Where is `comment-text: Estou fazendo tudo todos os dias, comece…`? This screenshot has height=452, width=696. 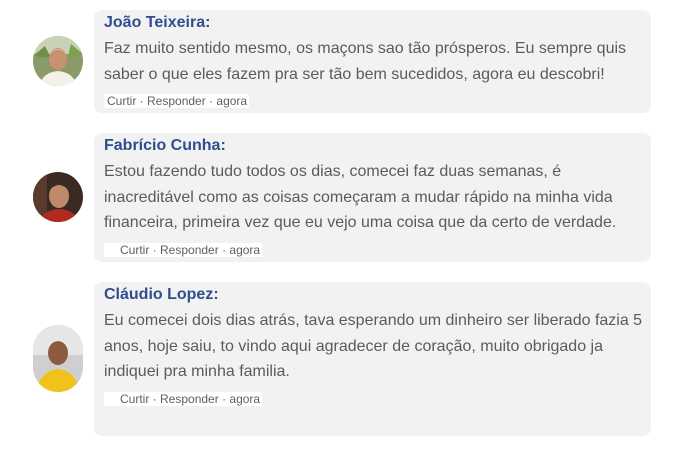 comment-text: Estou fazendo tudo todos os dias, comece… is located at coordinates (360, 197).